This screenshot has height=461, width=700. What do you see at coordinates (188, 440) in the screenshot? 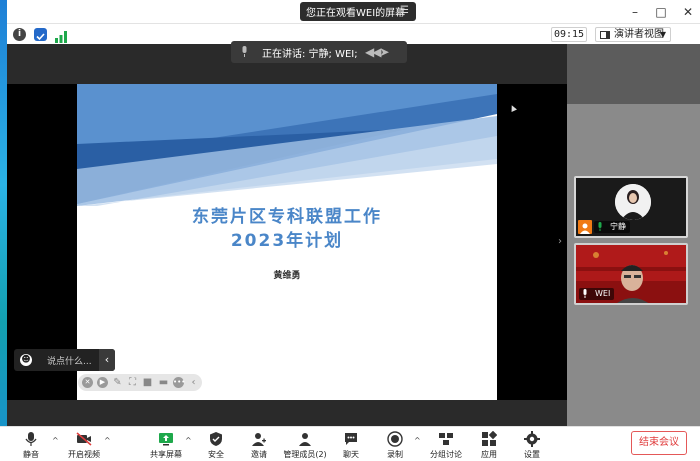
I see `share-options-caret: ^` at bounding box center [188, 440].